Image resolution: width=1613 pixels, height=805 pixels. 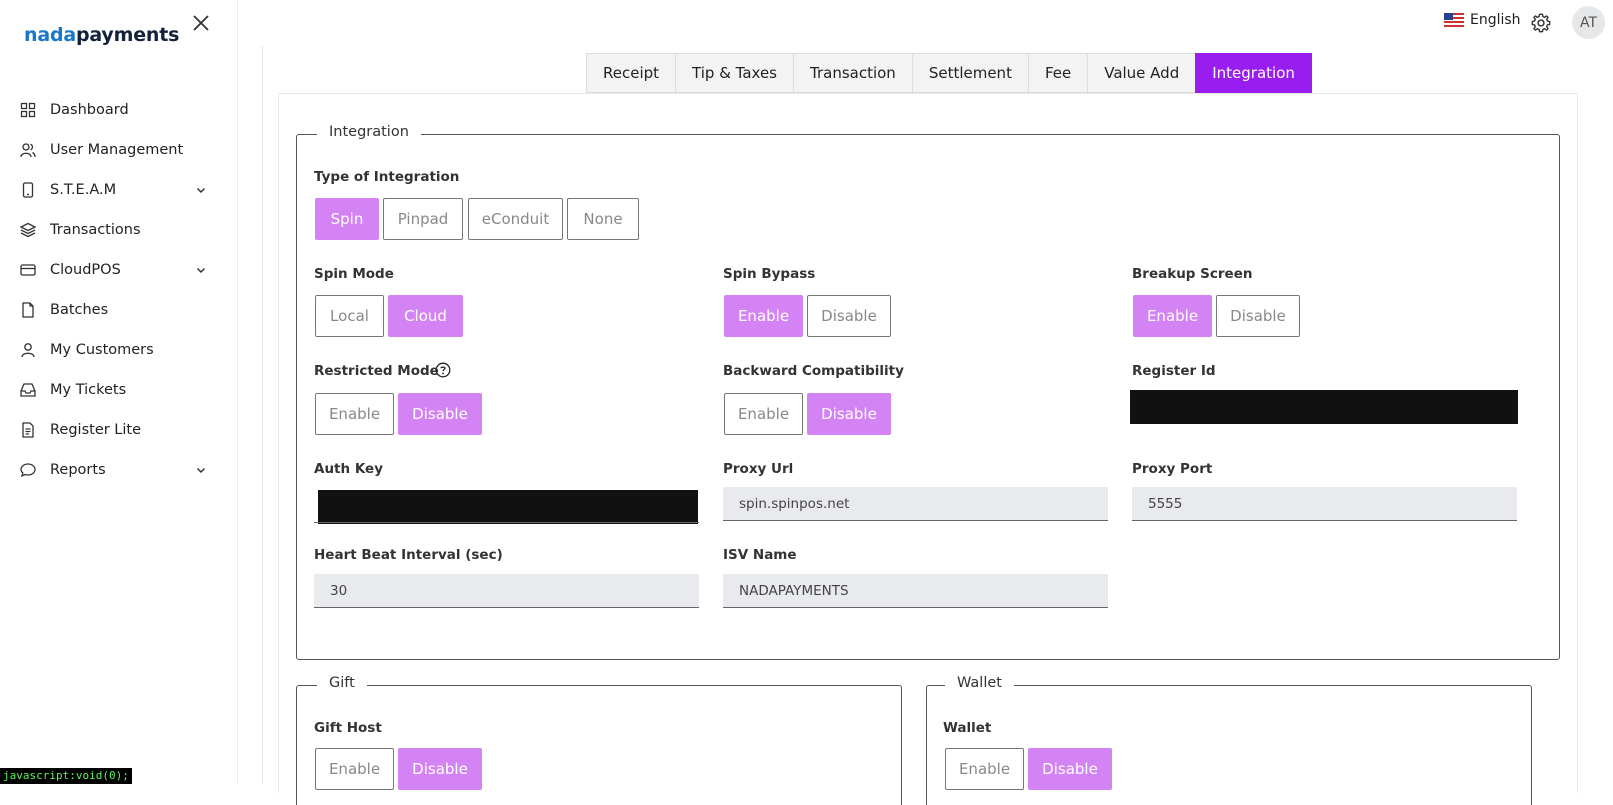 What do you see at coordinates (85, 270) in the screenshot?
I see `sidebar-item-label: CloudPOS` at bounding box center [85, 270].